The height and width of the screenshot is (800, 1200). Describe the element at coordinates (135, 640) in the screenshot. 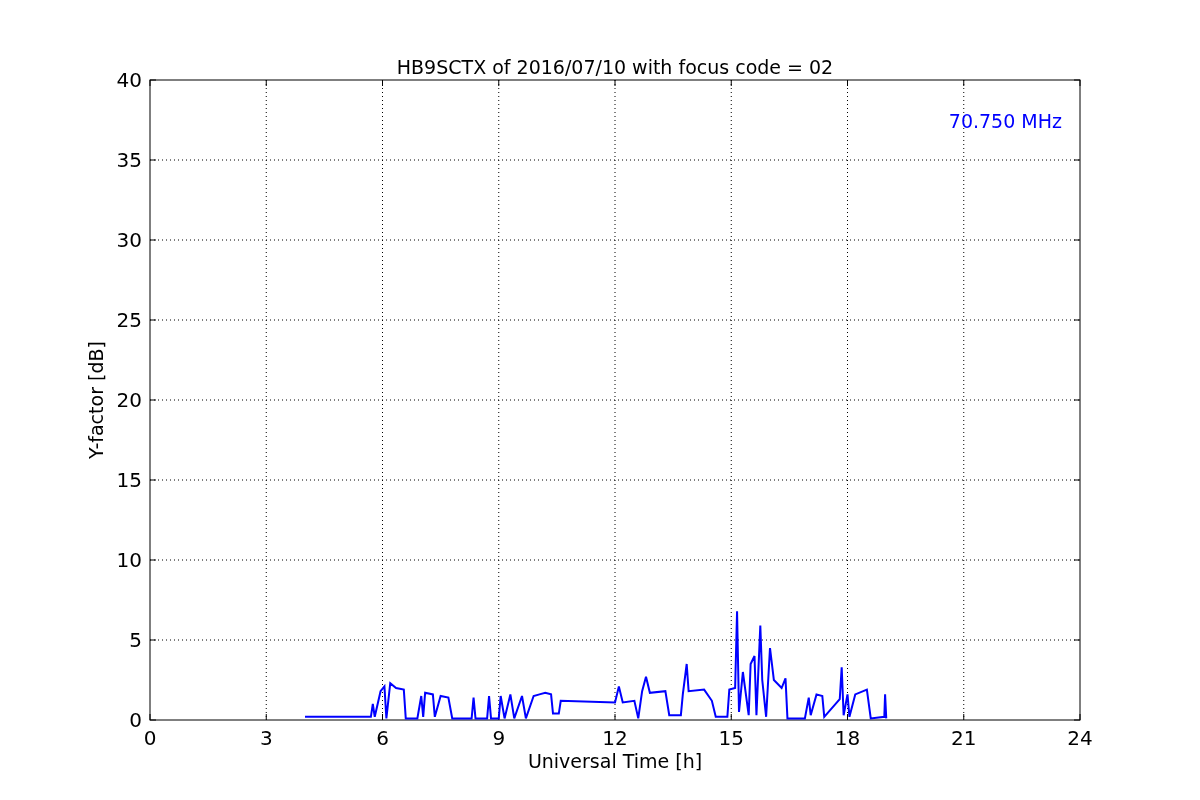

I see `y-tick-label: 5` at that location.